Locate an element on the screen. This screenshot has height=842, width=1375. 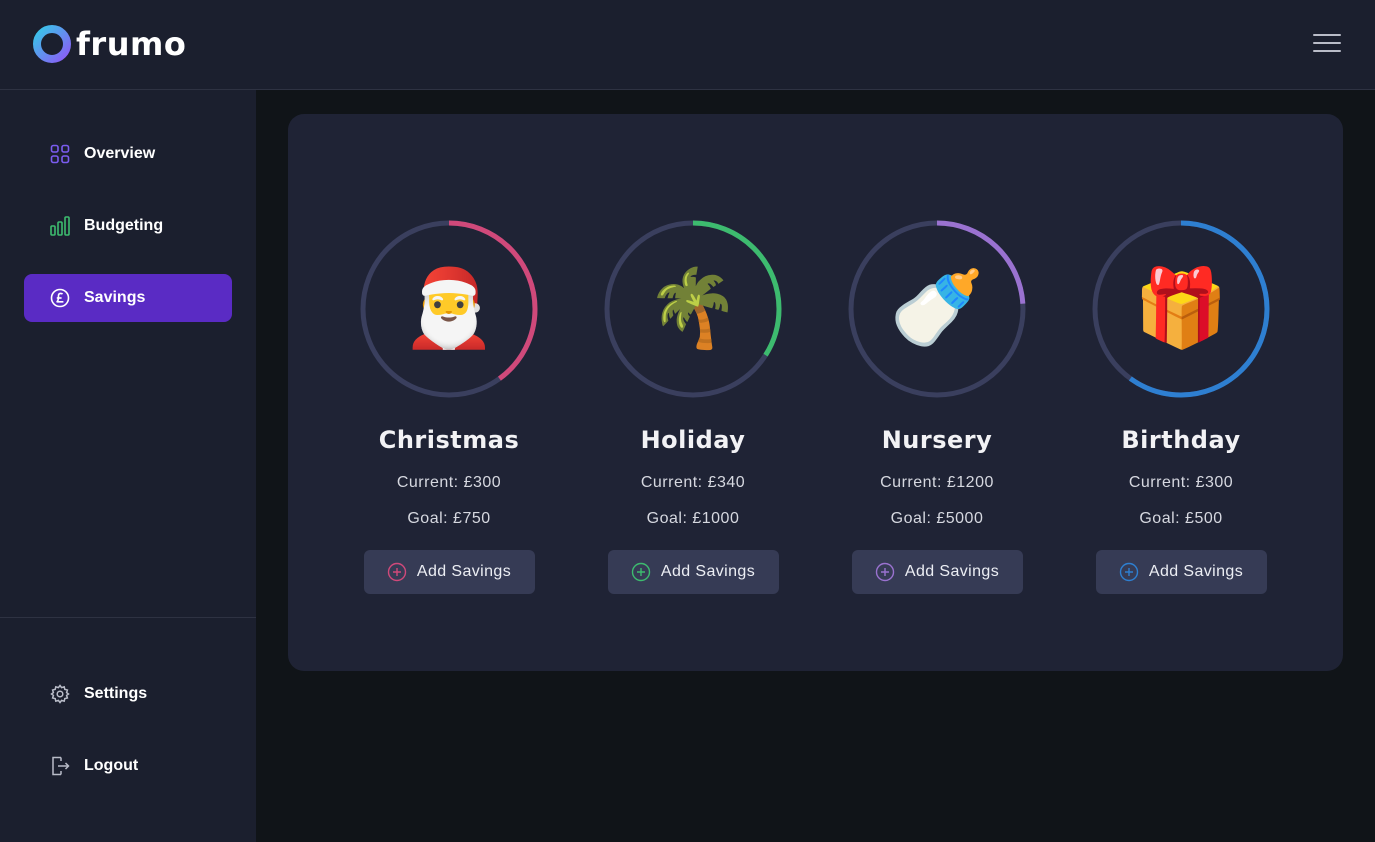
sidebar-item-label: Overview is located at coordinates (120, 153).